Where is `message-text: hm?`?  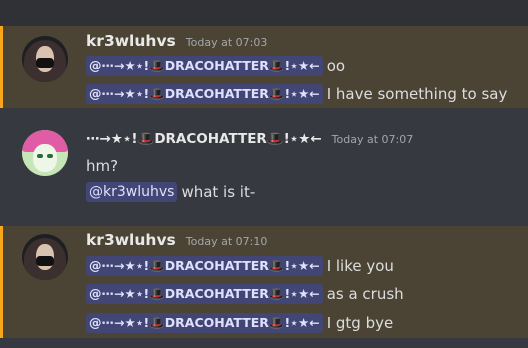
message-text: hm? is located at coordinates (102, 166).